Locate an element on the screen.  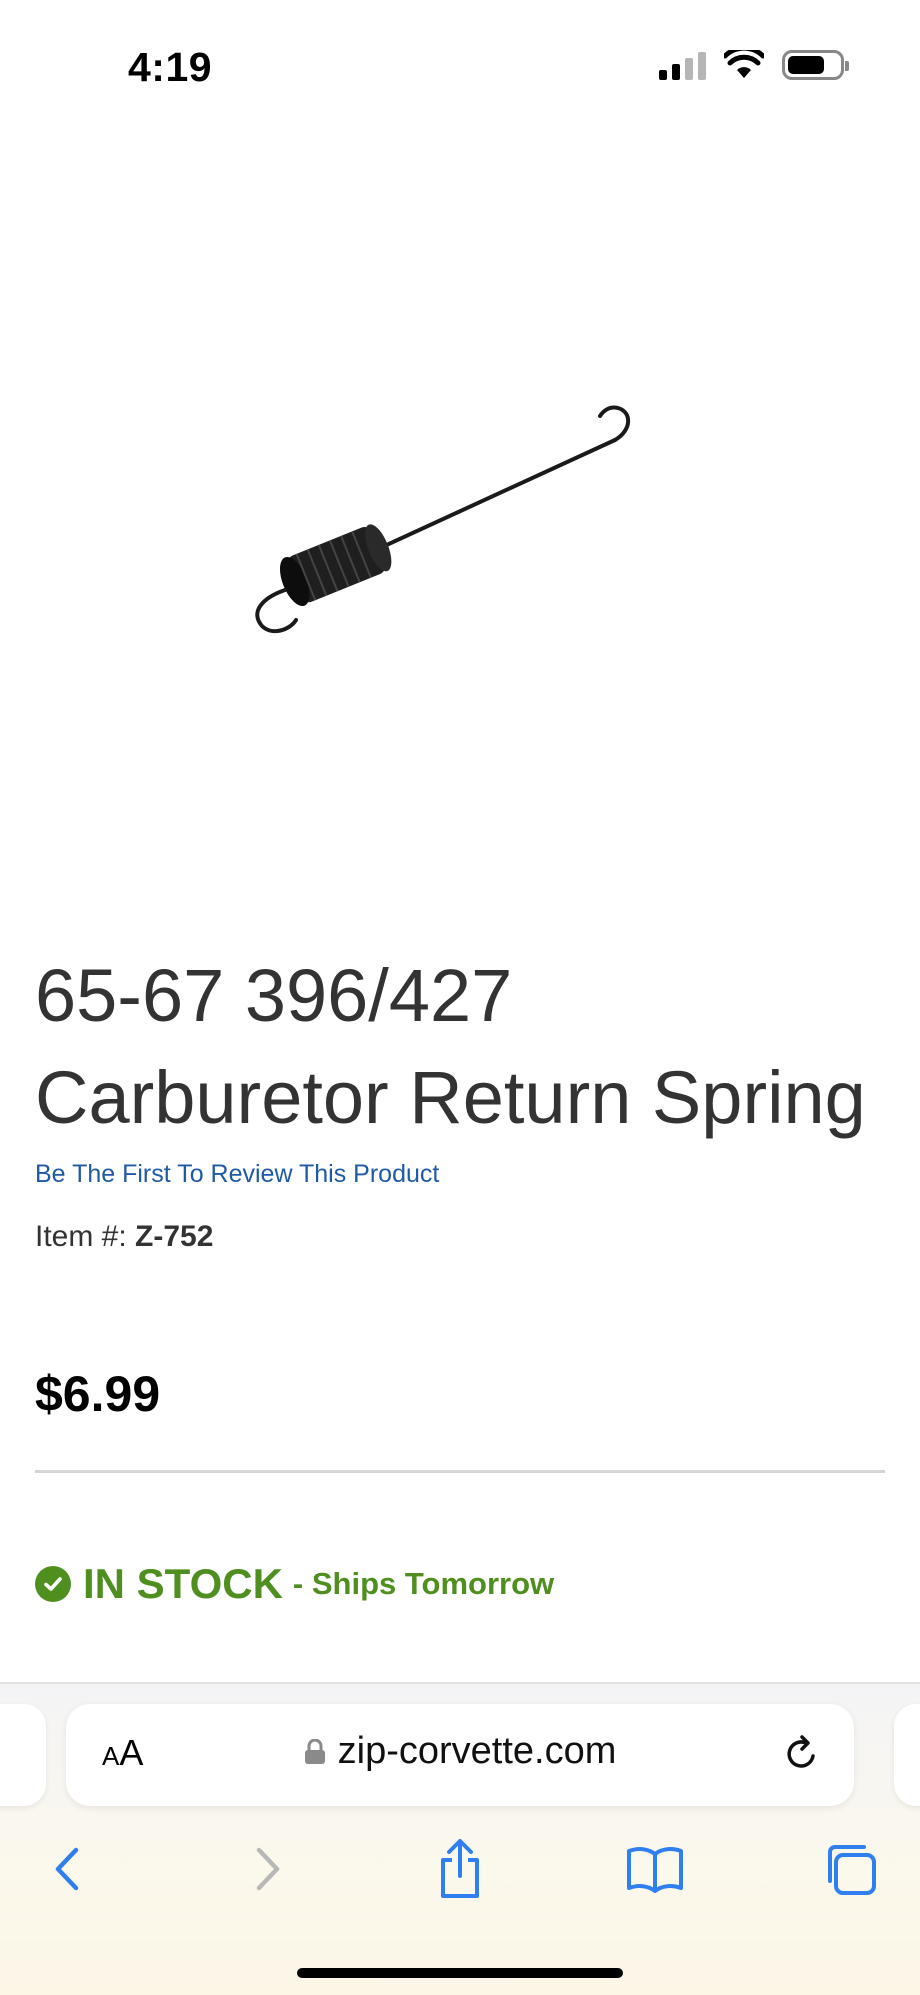
share-button is located at coordinates (460, 1869).